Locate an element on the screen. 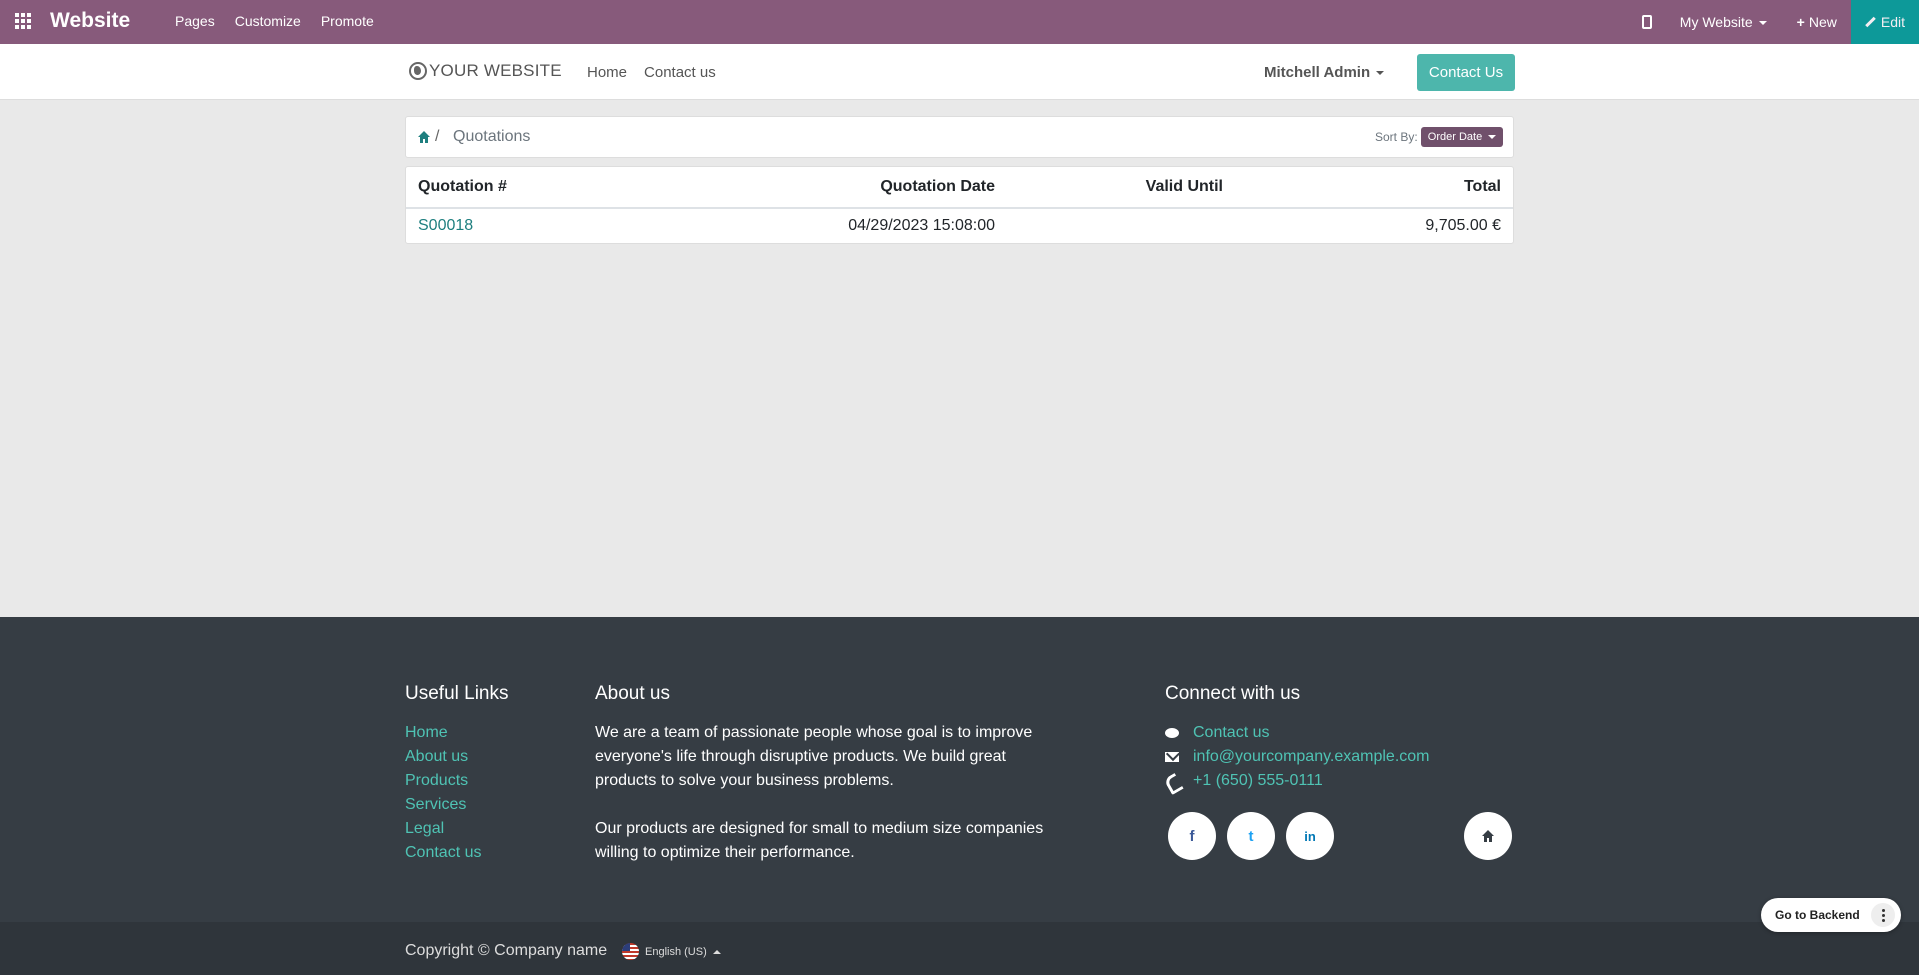  footer-link-about-us: About us is located at coordinates (443, 757).